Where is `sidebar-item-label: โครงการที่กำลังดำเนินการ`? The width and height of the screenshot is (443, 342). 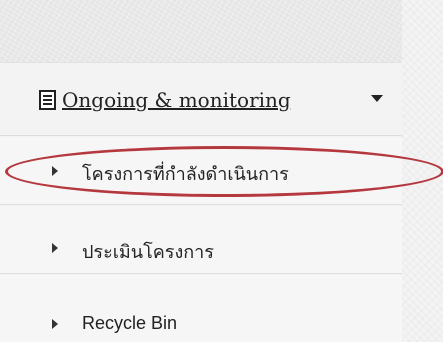 sidebar-item-label: โครงการที่กำลังดำเนินการ is located at coordinates (185, 173).